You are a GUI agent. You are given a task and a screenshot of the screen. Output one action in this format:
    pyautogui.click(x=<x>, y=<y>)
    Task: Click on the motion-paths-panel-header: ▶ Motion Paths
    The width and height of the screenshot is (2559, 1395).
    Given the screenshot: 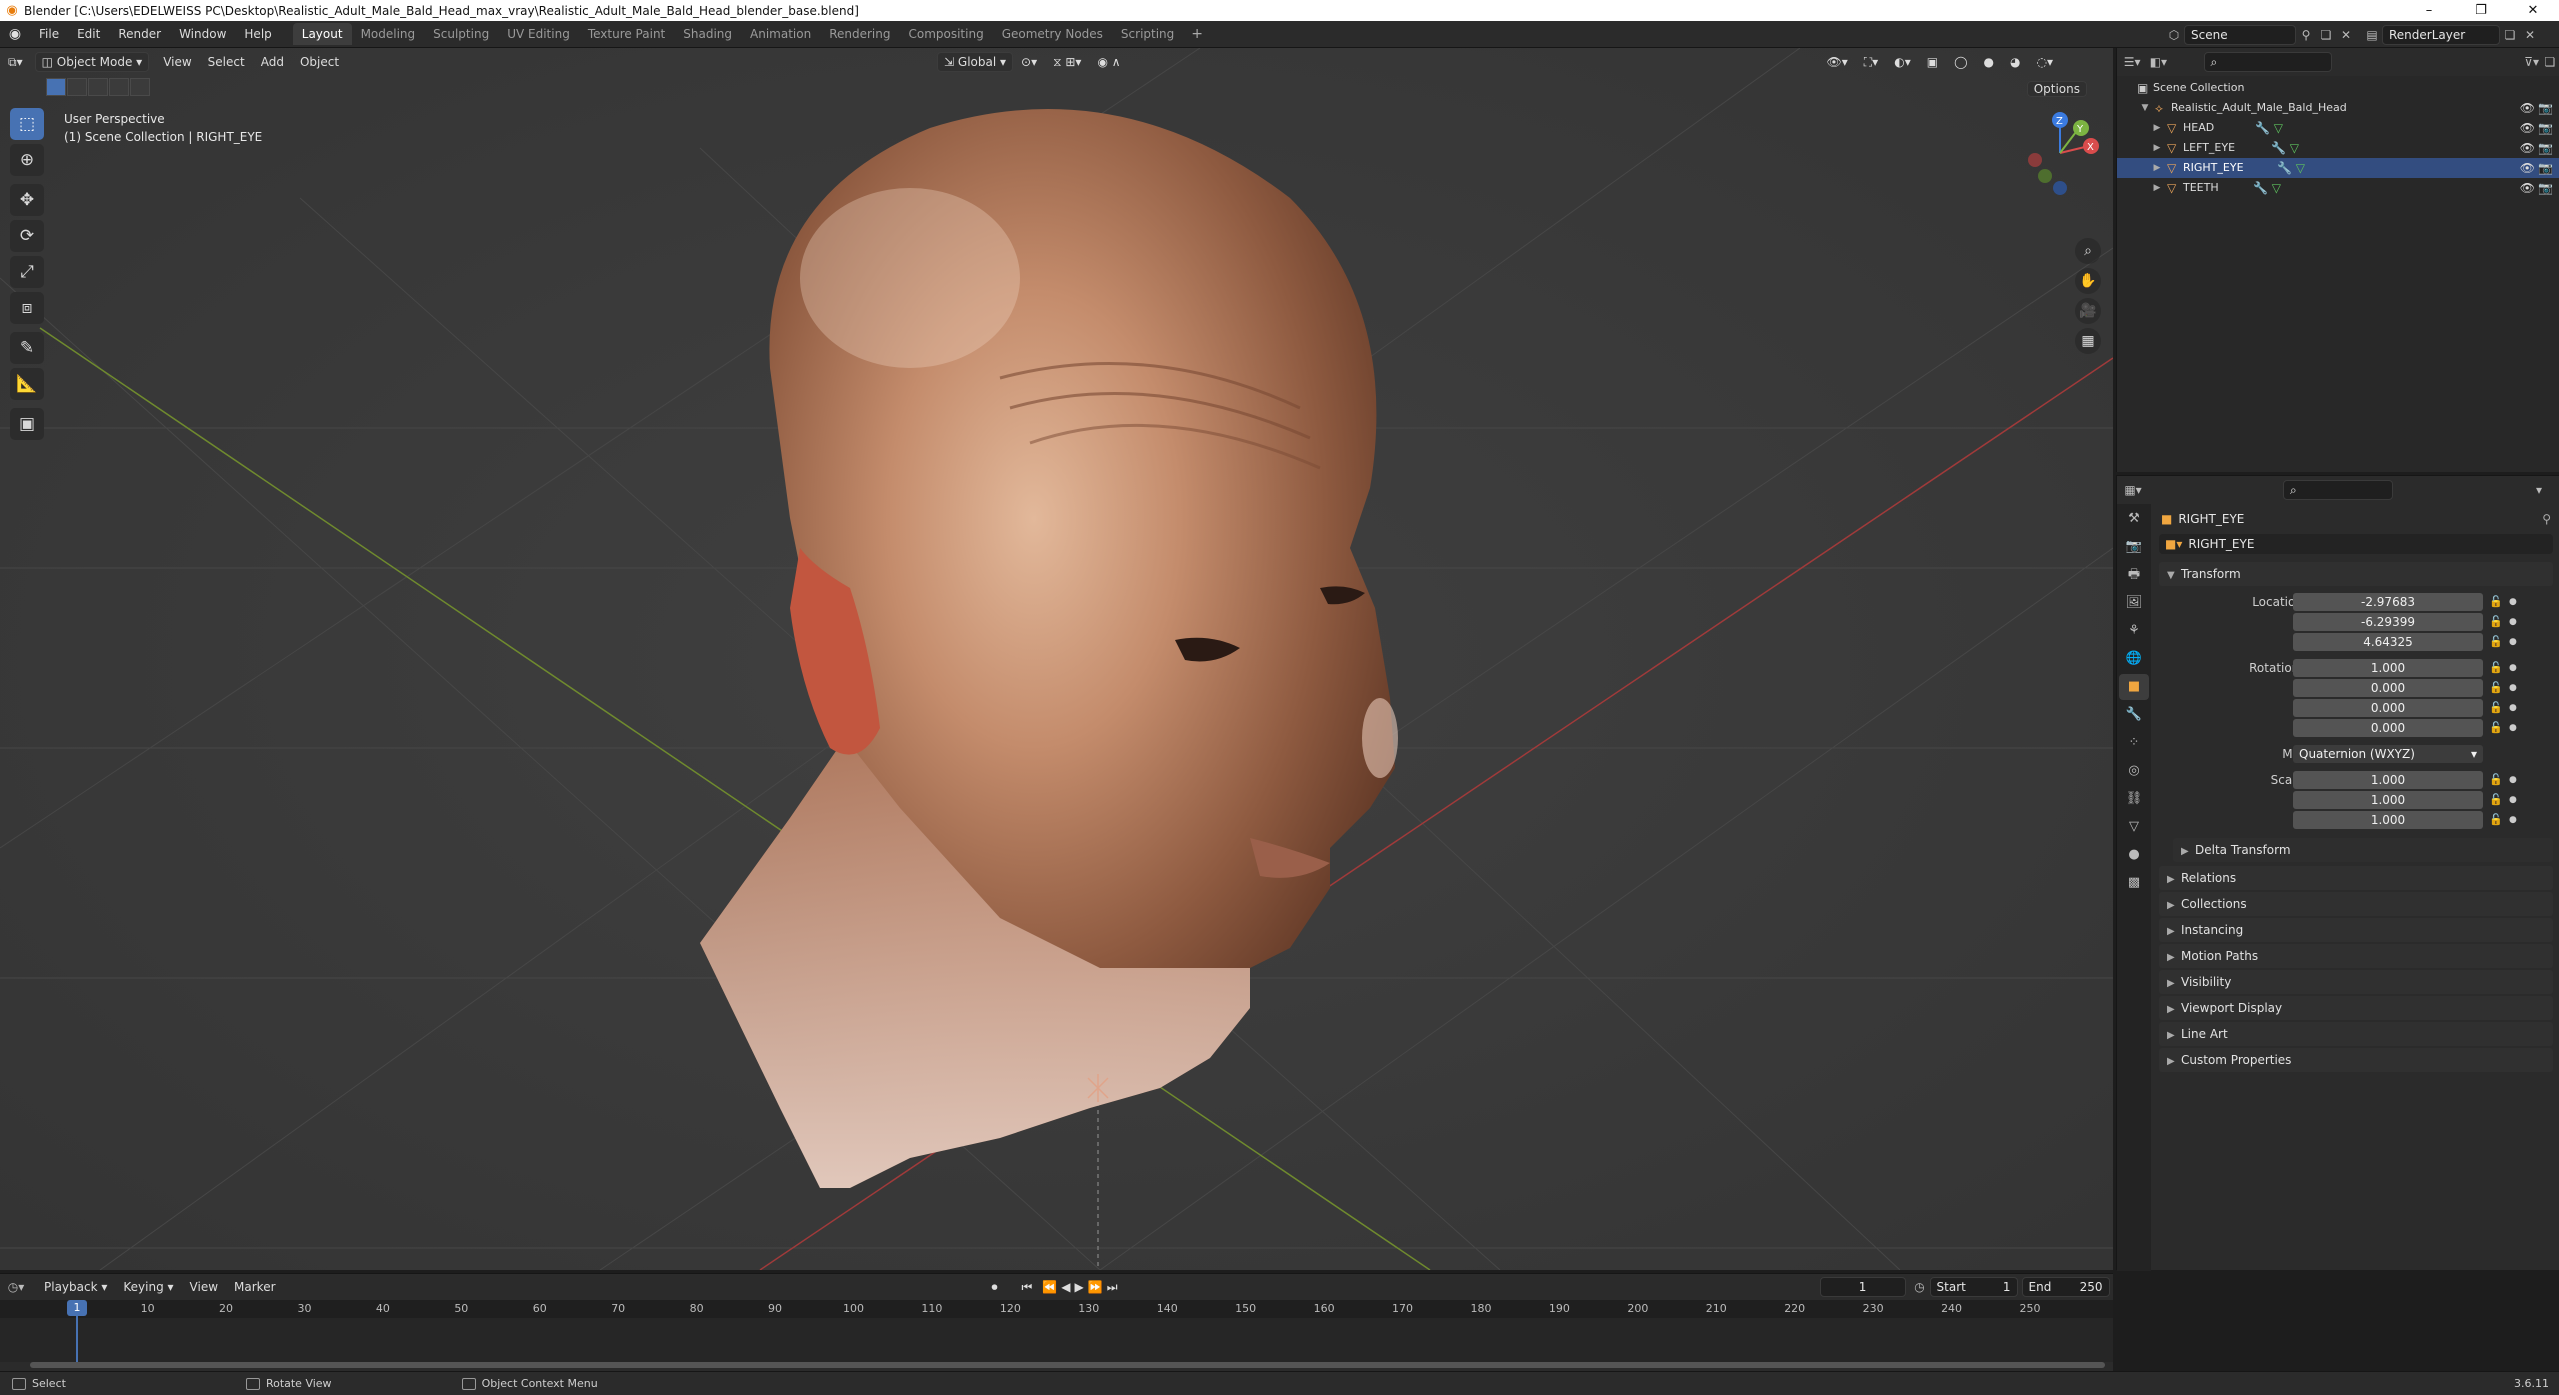 What is the action you would take?
    pyautogui.click(x=2356, y=956)
    